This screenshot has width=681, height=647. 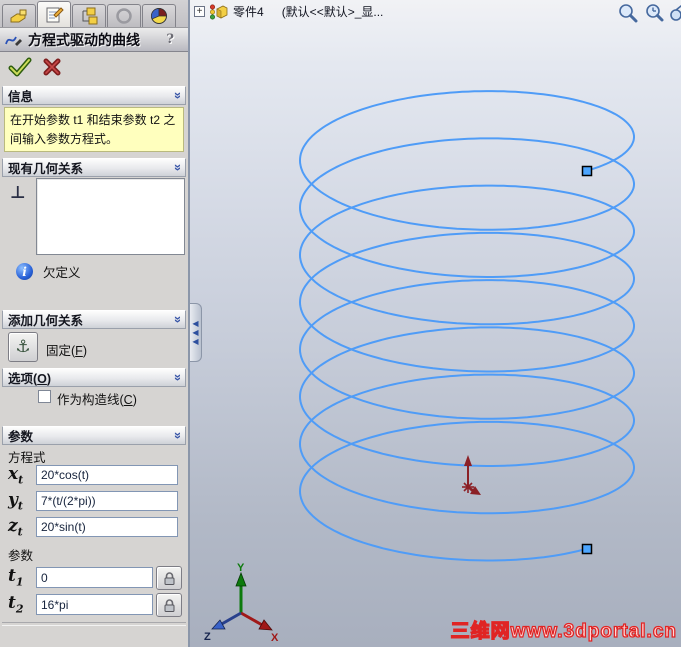 I want to click on dimxpert-tab, so click(x=124, y=15).